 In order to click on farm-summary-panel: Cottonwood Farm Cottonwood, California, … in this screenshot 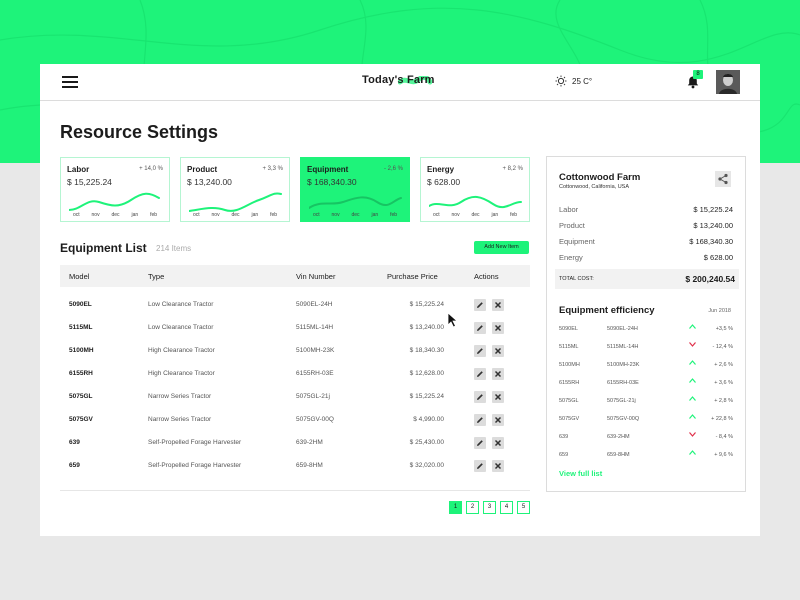, I will do `click(646, 324)`.